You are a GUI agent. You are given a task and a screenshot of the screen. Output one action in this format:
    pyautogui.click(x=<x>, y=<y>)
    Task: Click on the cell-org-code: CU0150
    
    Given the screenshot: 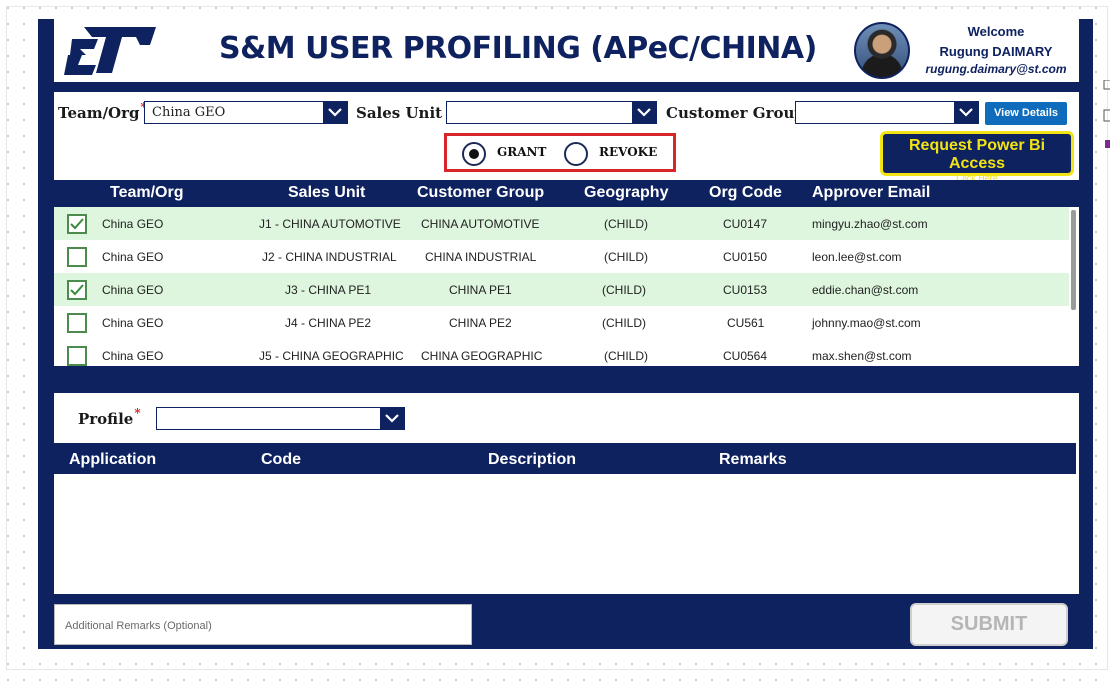 What is the action you would take?
    pyautogui.click(x=745, y=257)
    